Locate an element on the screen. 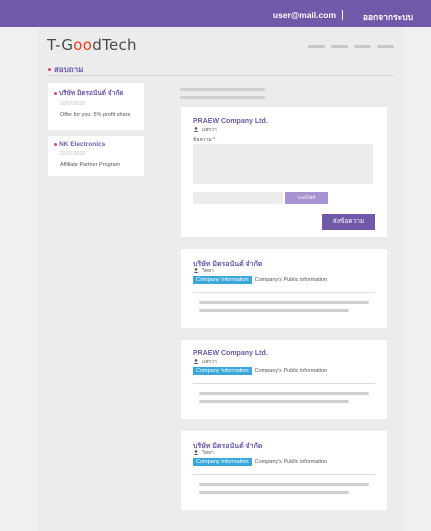  compose-person-name: แพรวา is located at coordinates (209, 130).